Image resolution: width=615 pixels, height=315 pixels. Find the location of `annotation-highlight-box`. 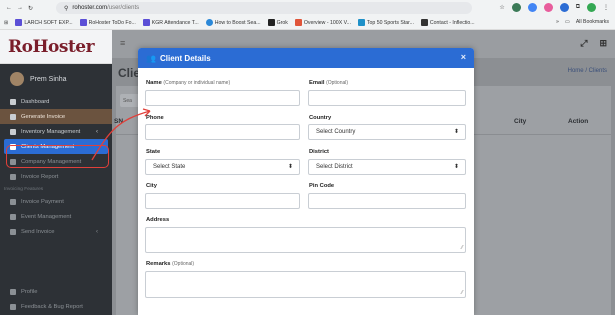

annotation-highlight-box is located at coordinates (57, 156).